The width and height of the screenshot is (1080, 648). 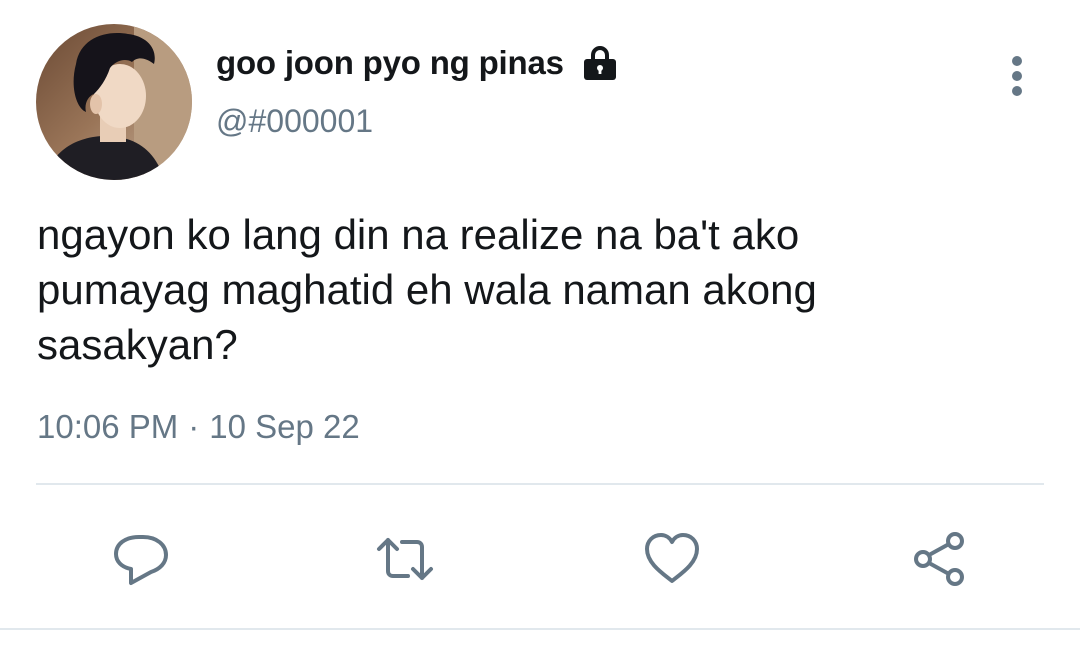 What do you see at coordinates (294, 121) in the screenshot?
I see `user-handle: @#000001` at bounding box center [294, 121].